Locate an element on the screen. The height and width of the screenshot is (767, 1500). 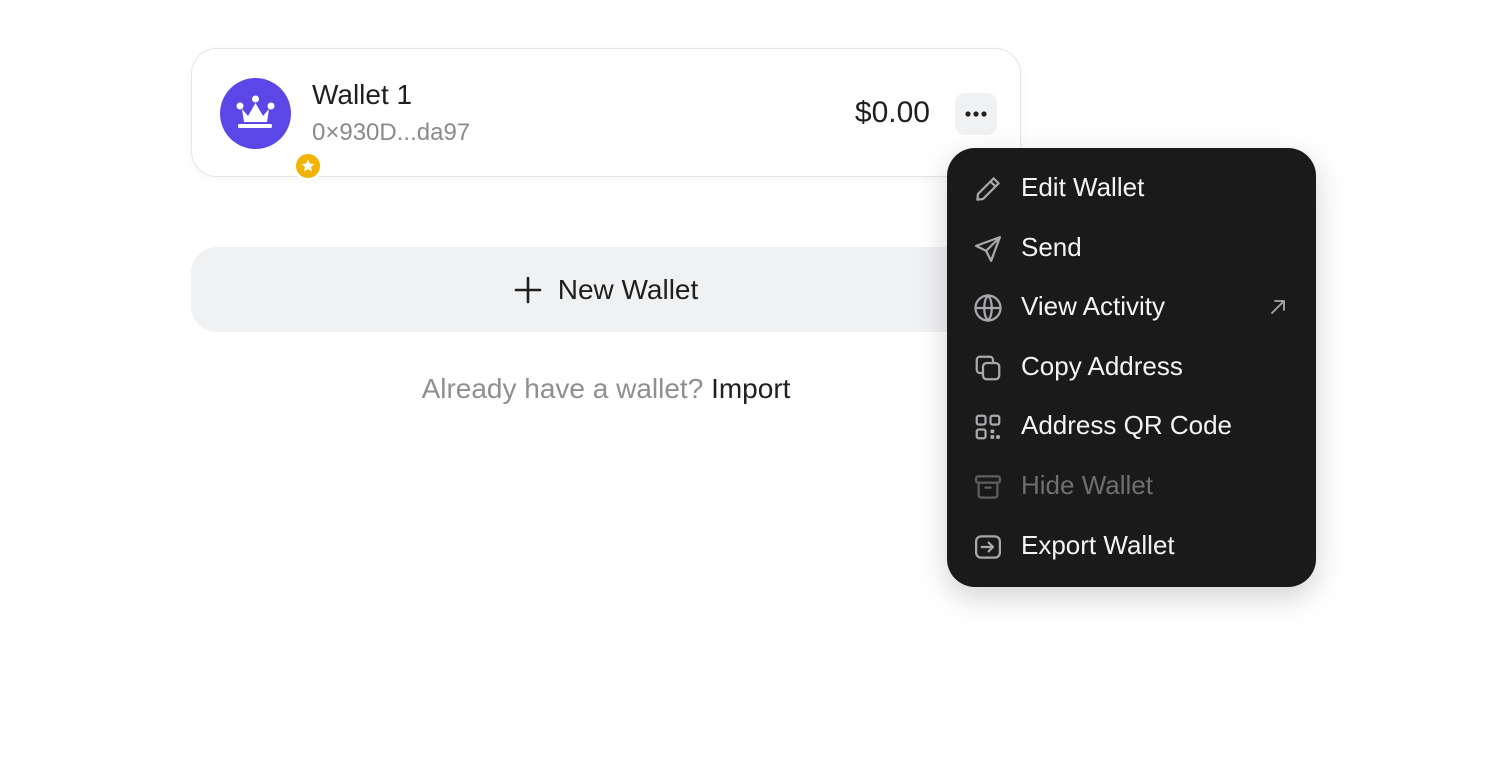
menu-item-edit-wallet: Edit Wallet is located at coordinates (1131, 189).